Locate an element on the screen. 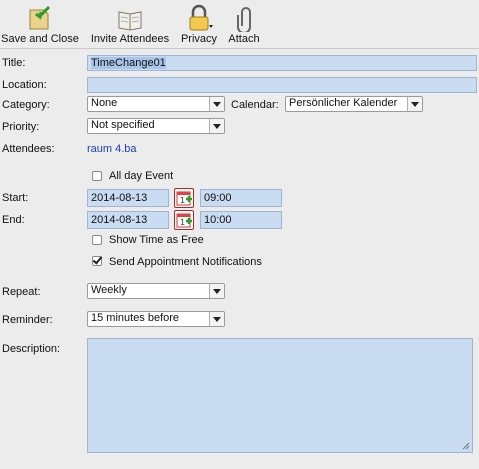  calendar-select: Persönlicher Kalender is located at coordinates (354, 104).